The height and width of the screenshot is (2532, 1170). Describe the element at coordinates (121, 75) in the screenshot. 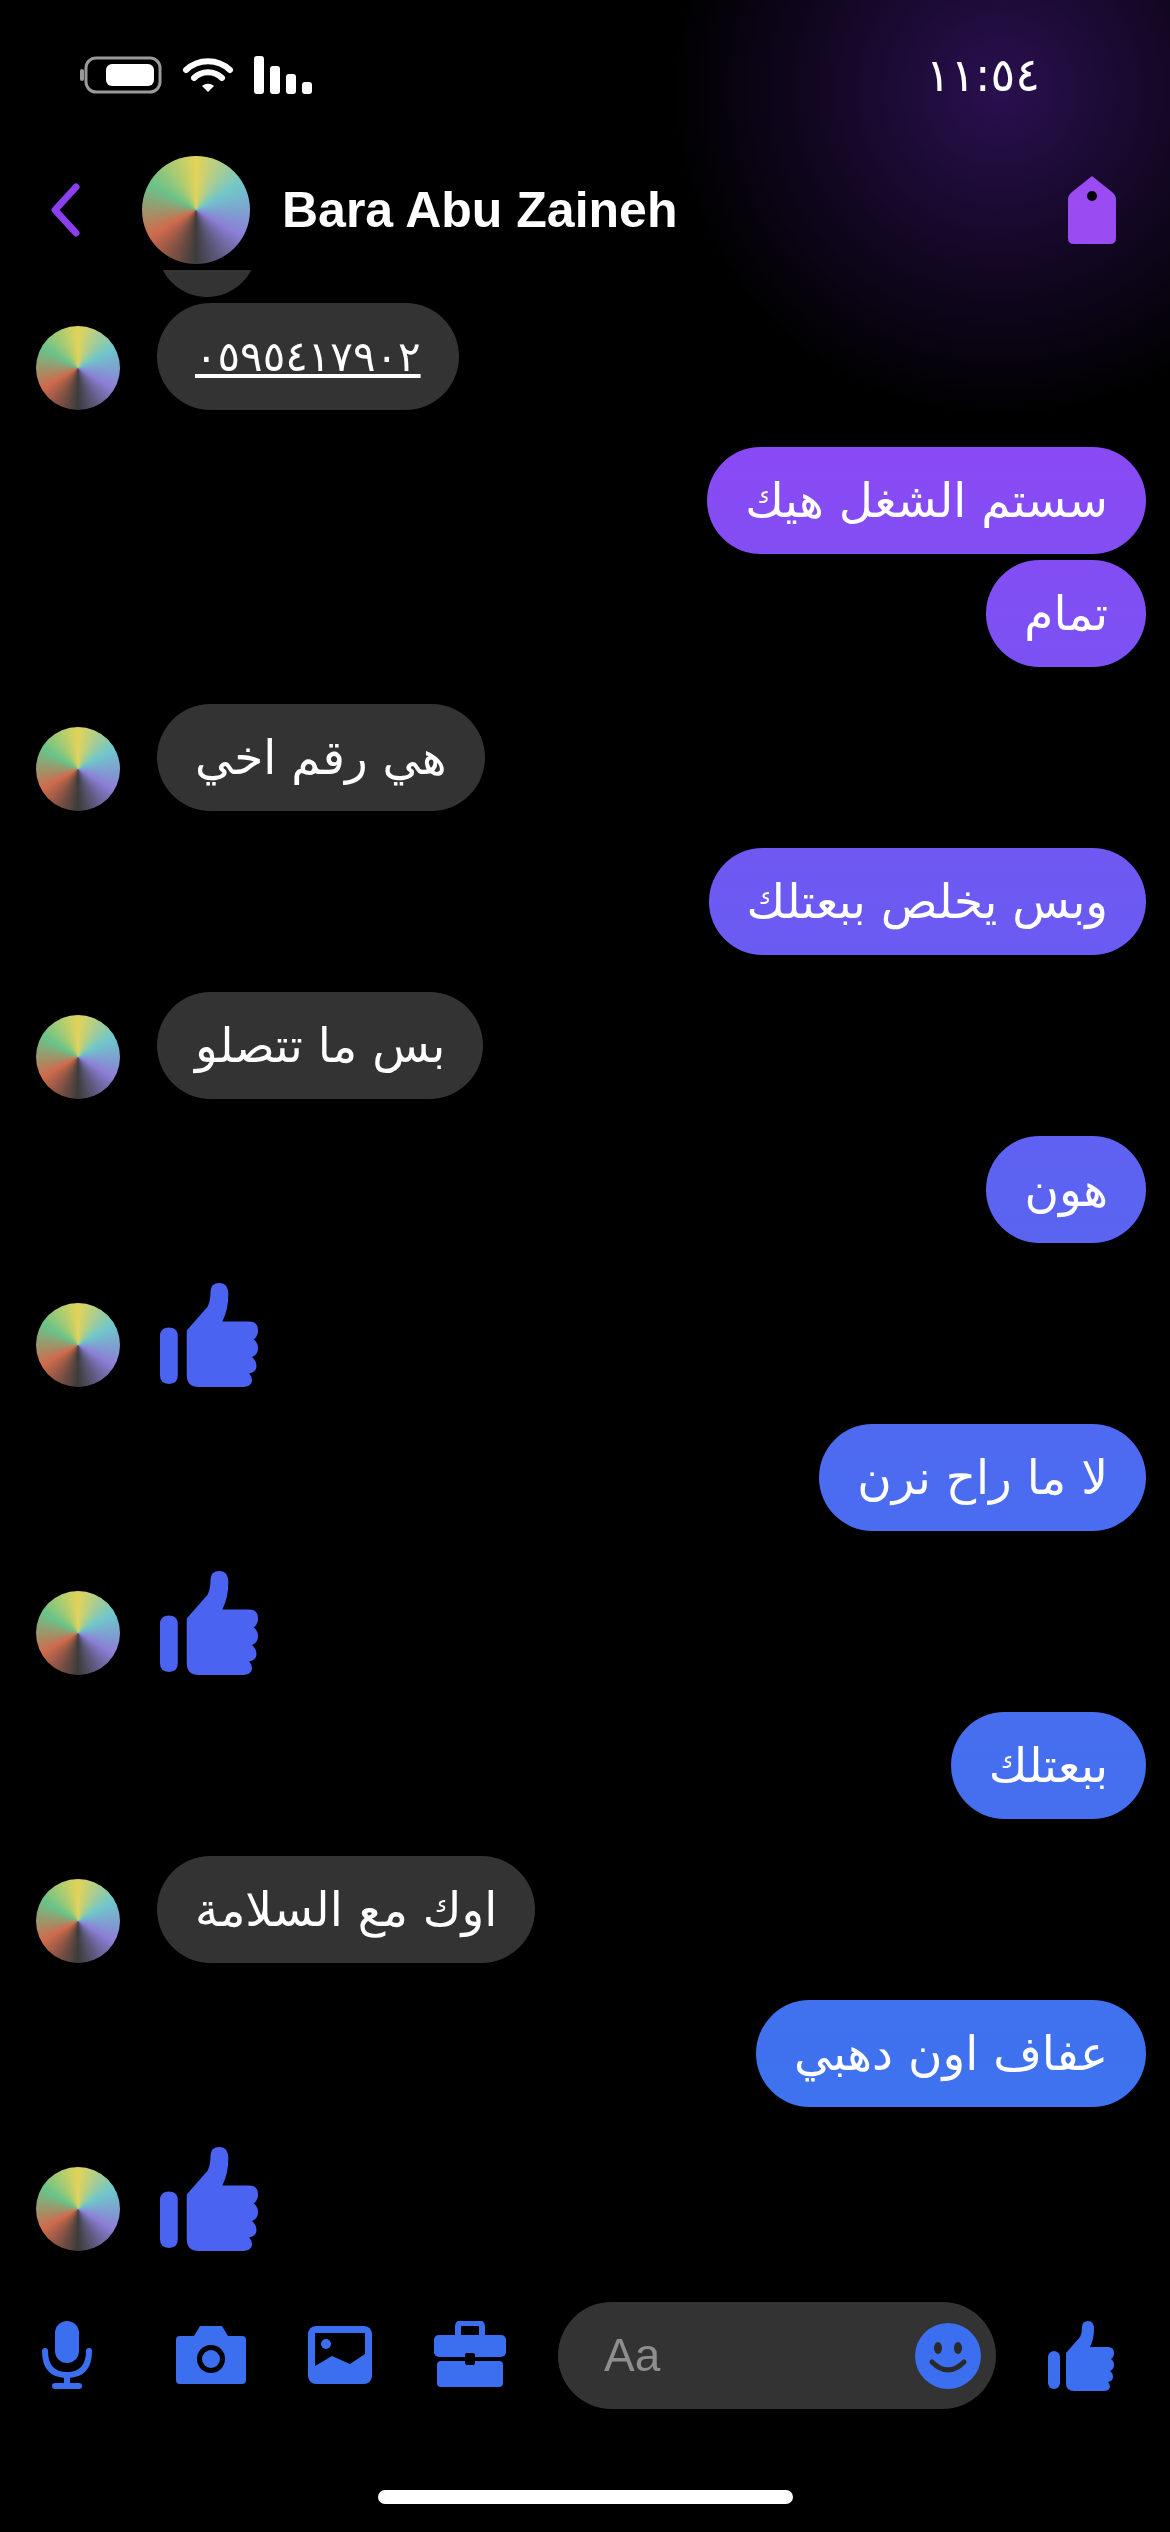

I see `battery-icon` at that location.